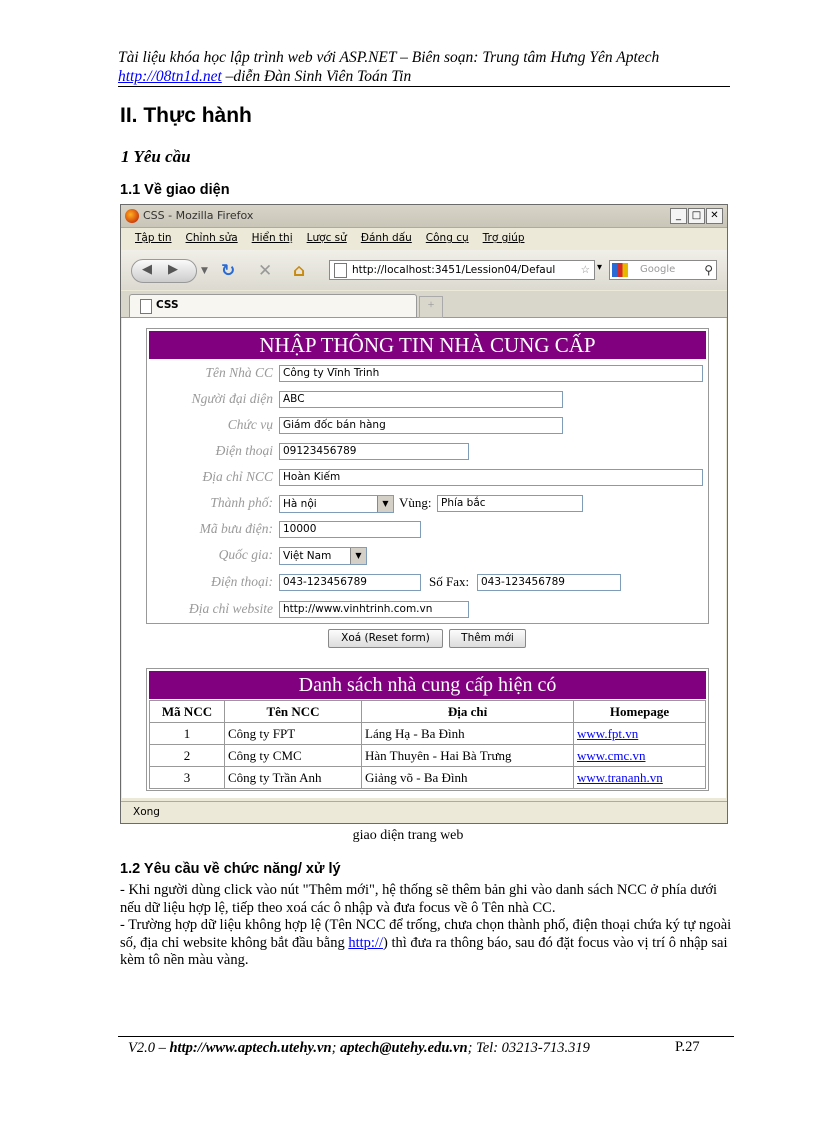 The height and width of the screenshot is (1123, 816). Describe the element at coordinates (599, 267) in the screenshot. I see `url-dropdown-icon: ▾` at that location.